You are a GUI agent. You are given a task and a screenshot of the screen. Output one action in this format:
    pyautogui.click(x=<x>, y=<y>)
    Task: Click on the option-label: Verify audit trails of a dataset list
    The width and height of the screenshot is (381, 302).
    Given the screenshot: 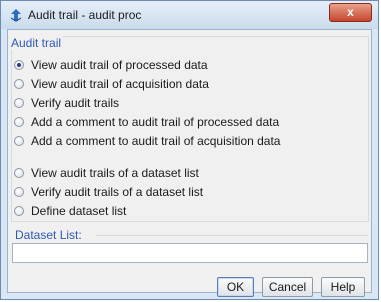 What is the action you would take?
    pyautogui.click(x=117, y=192)
    